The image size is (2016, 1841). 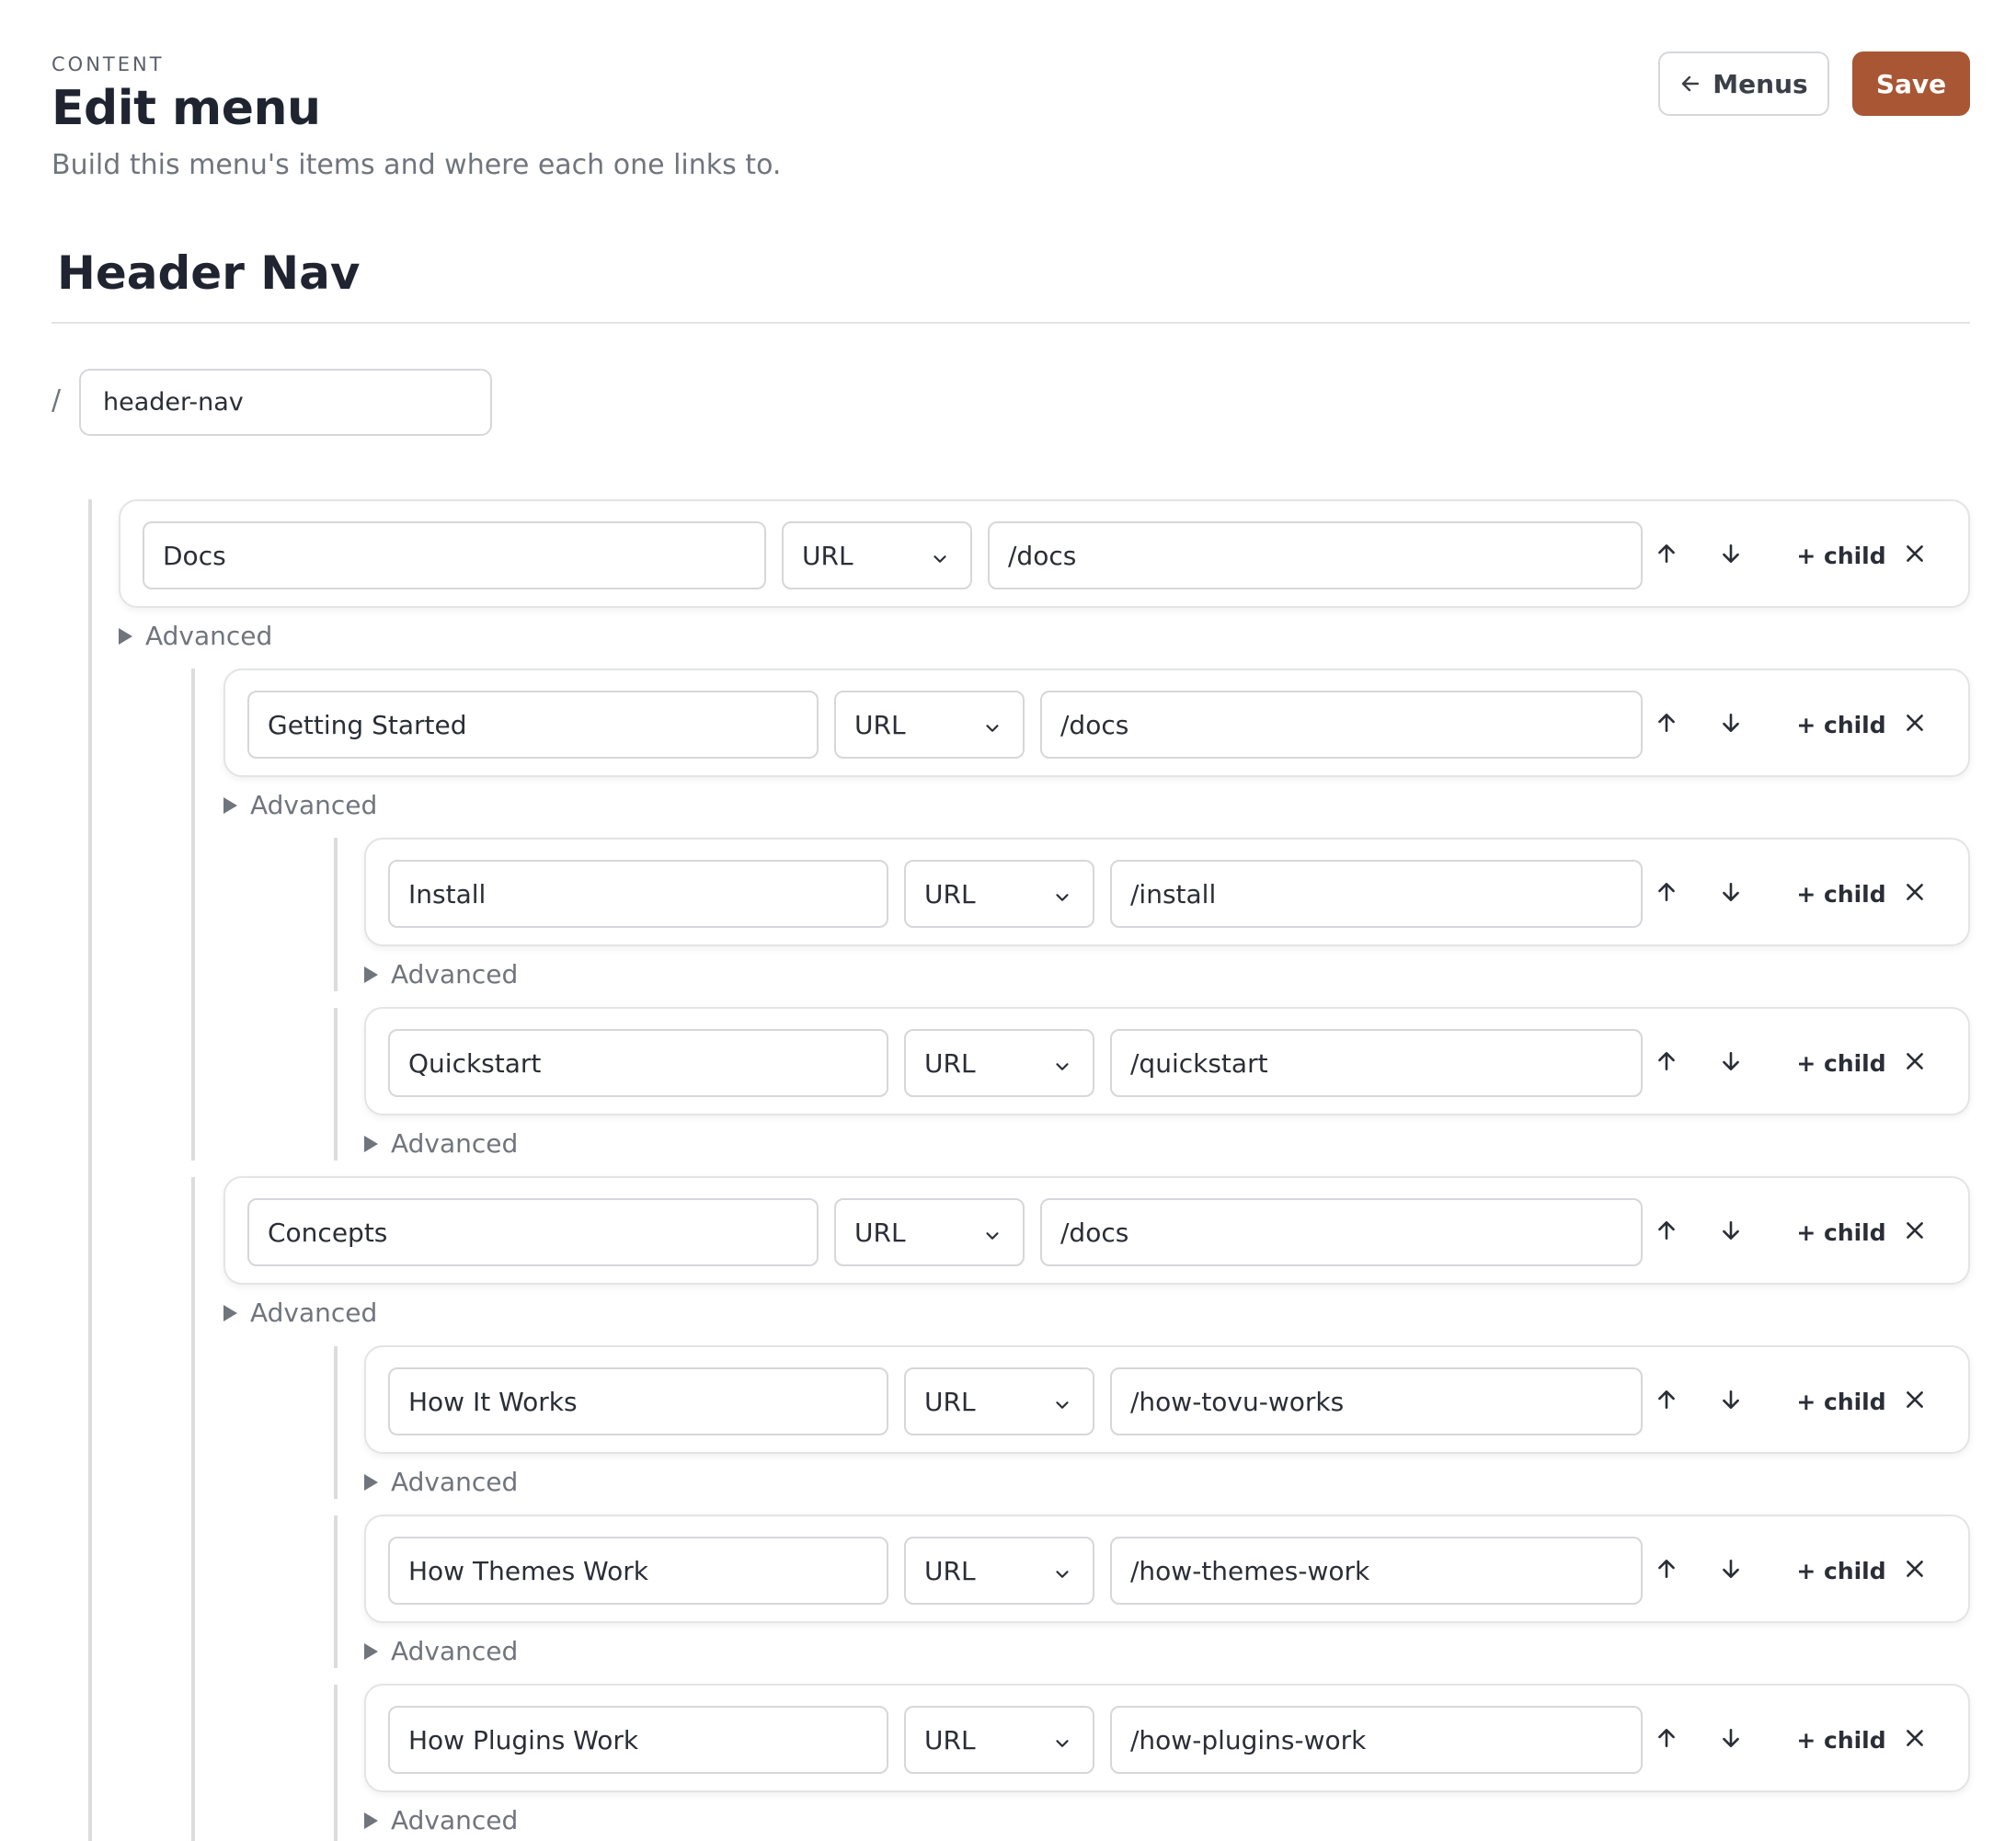 What do you see at coordinates (209, 273) in the screenshot?
I see `menu-name-heading: Header Nav` at bounding box center [209, 273].